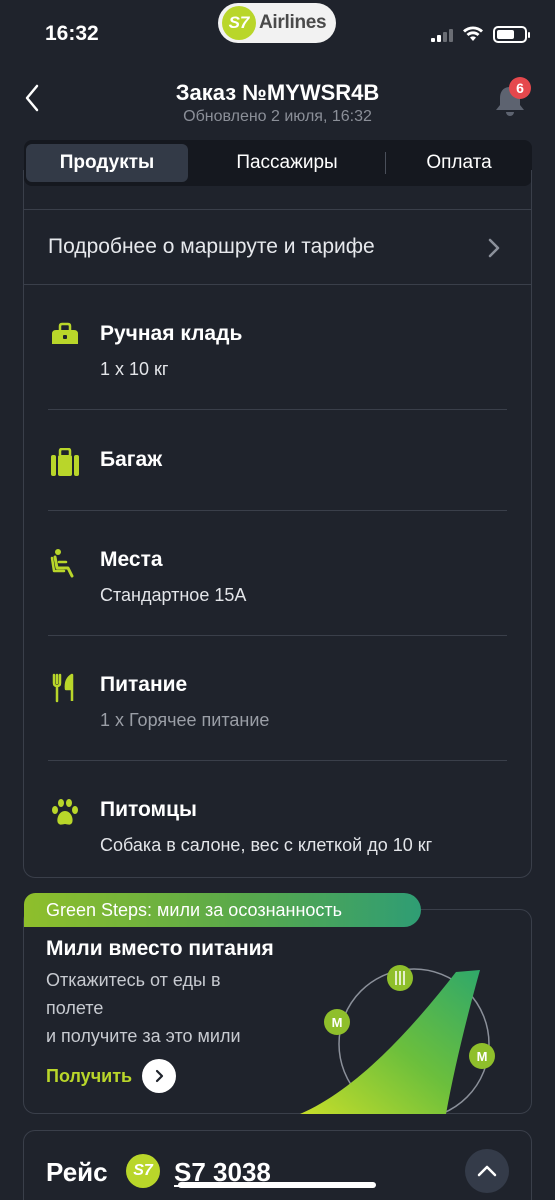  I want to click on item-title: Места, so click(131, 559).